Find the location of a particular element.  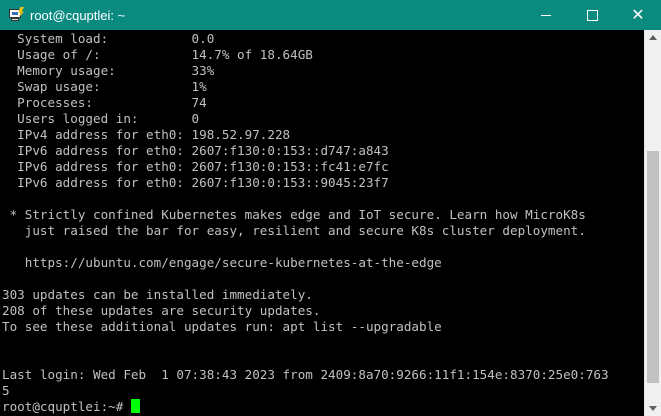

terminal-line: Users logged in: 0 is located at coordinates (101, 118).